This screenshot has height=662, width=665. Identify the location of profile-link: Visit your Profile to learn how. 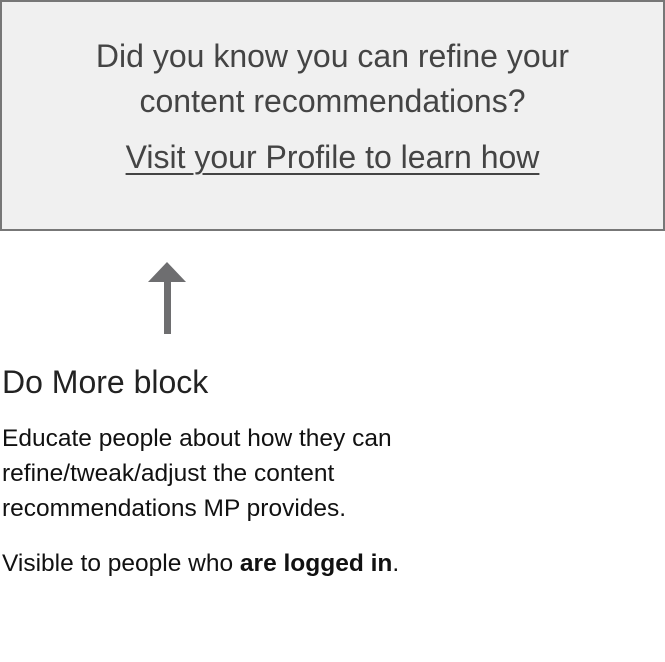
(333, 157).